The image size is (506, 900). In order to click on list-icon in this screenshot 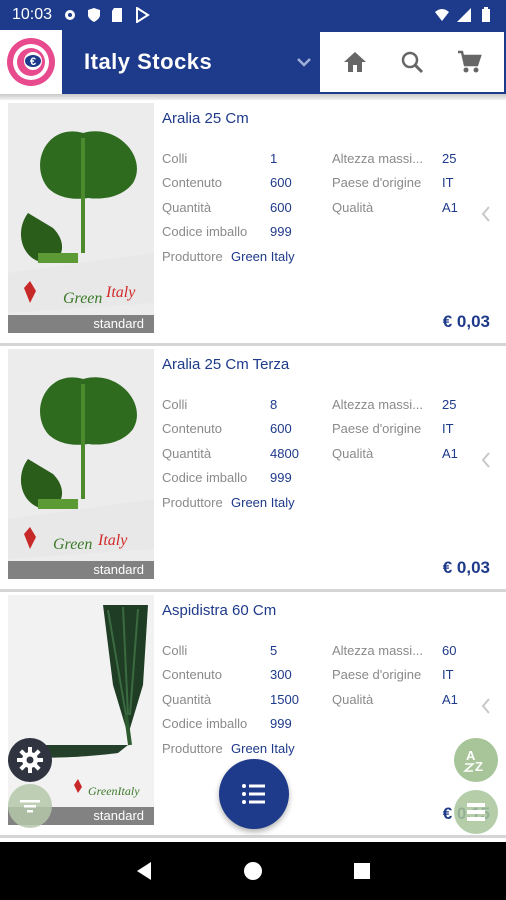, I will do `click(253, 794)`.